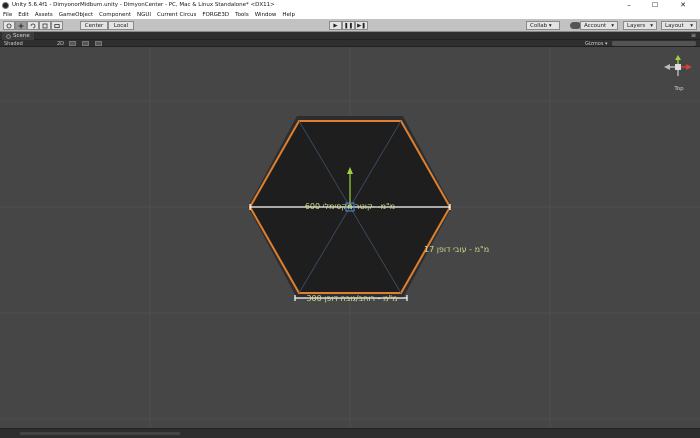  What do you see at coordinates (8, 36) in the screenshot?
I see `scene-tab-icon` at bounding box center [8, 36].